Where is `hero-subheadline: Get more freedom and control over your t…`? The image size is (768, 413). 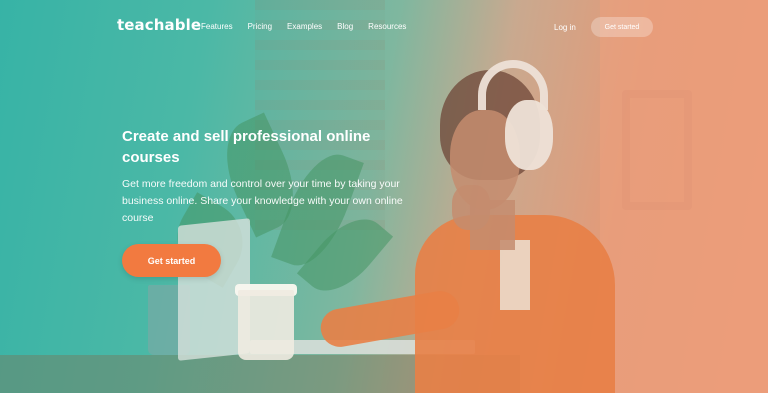 hero-subheadline: Get more freedom and control over your t… is located at coordinates (262, 201).